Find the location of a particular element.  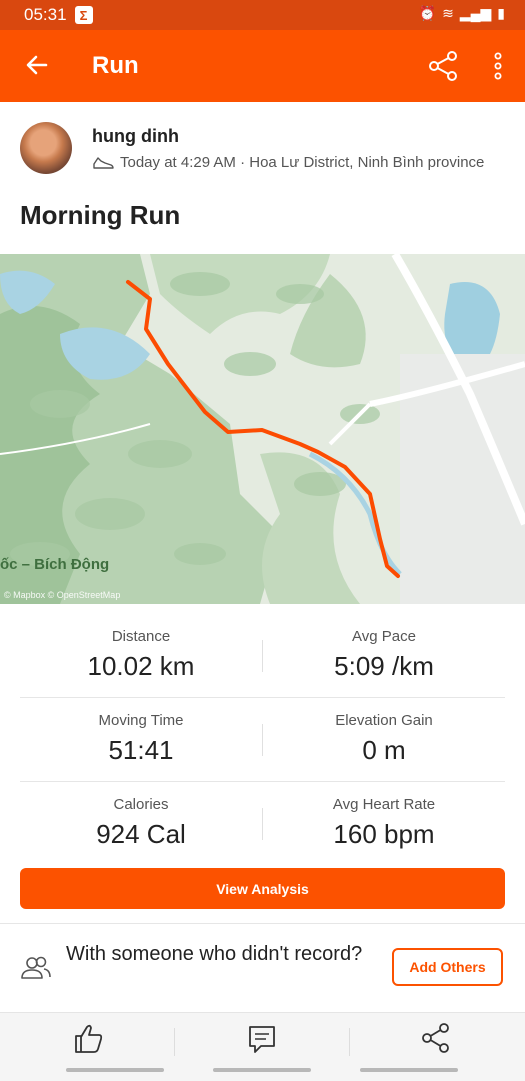

signal-icon: ▂▄▆ is located at coordinates (475, 13).